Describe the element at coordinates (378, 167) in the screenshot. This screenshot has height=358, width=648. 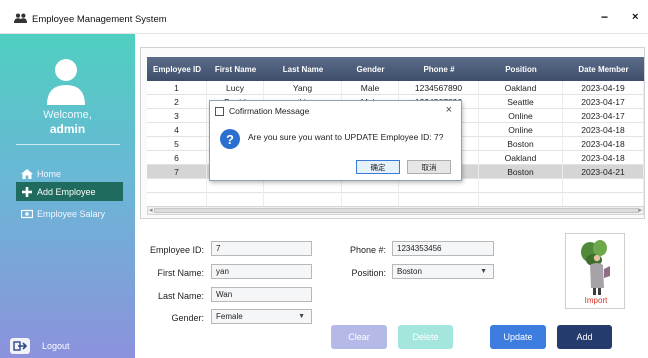
I see `dialog-ok-button: 确定` at that location.